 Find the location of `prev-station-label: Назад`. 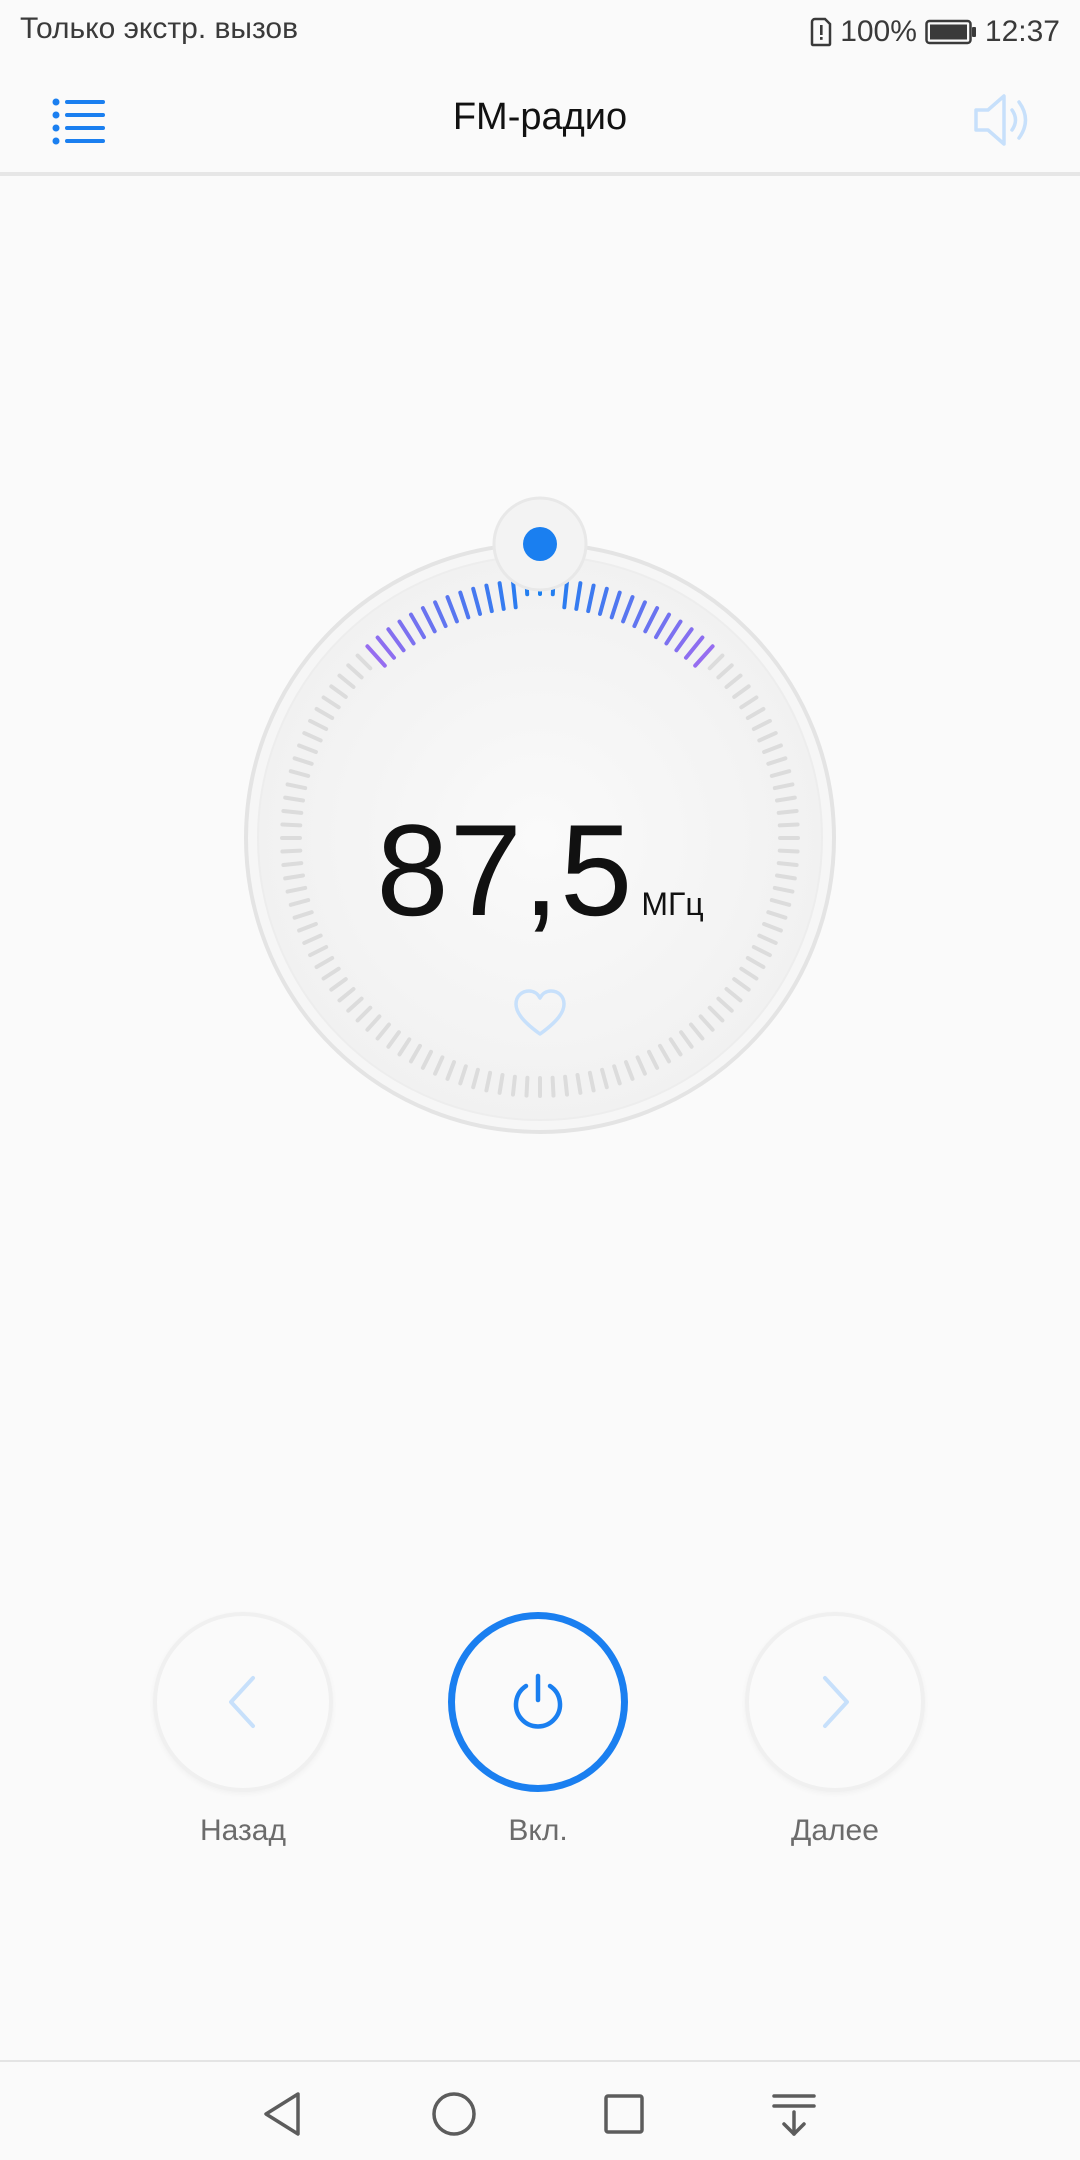

prev-station-label: Назад is located at coordinates (243, 1830).